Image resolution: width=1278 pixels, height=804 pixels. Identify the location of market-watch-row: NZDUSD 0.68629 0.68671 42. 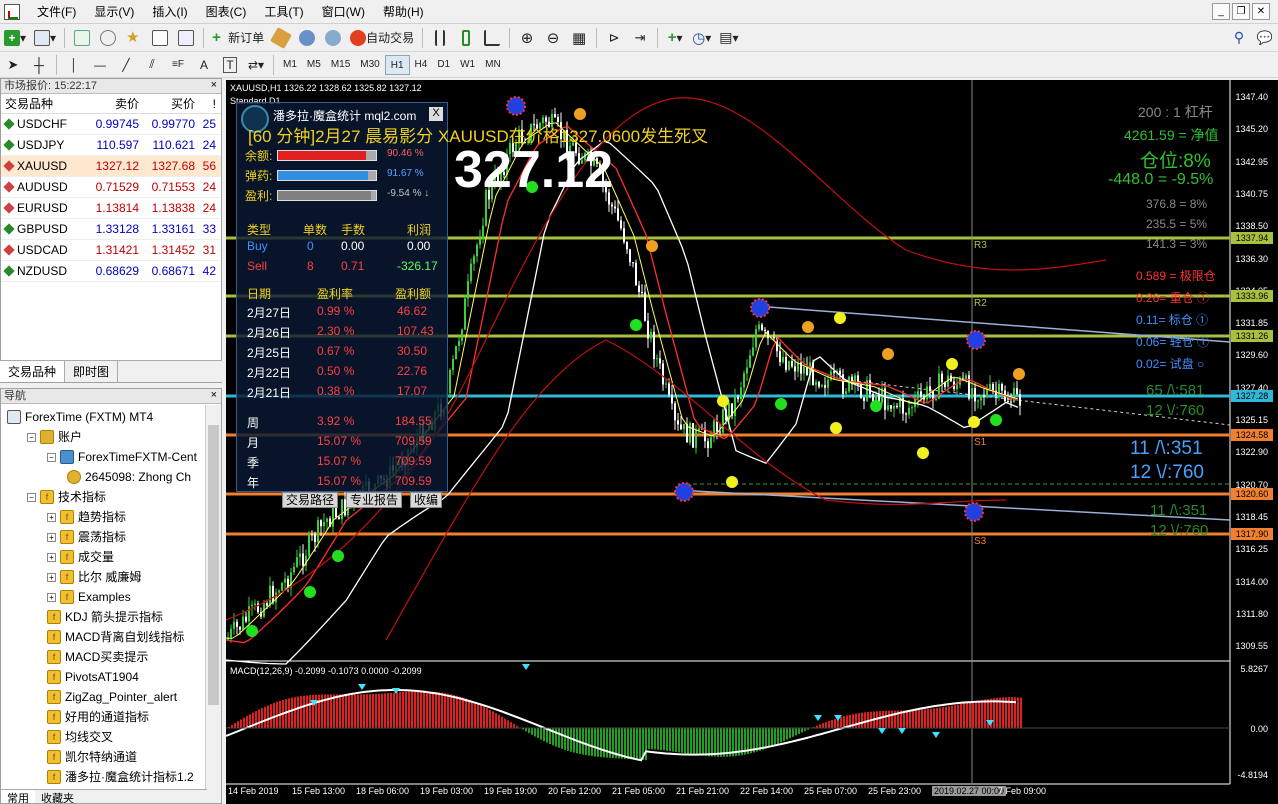
(111, 271).